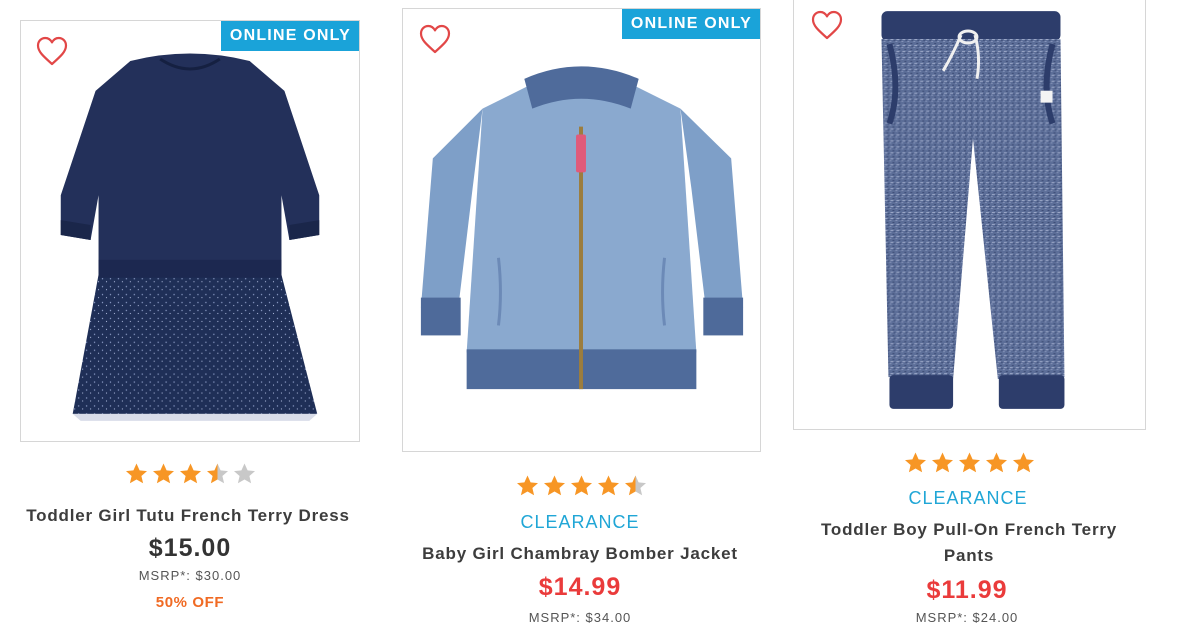  I want to click on discount-label: 50% OFF, so click(190, 602).